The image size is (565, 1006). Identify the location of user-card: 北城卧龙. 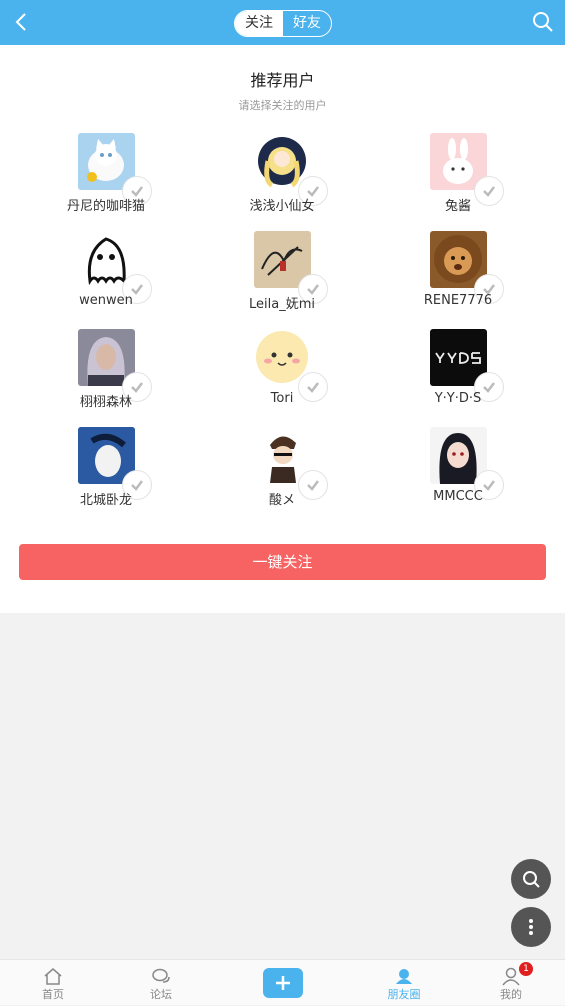
(120, 476).